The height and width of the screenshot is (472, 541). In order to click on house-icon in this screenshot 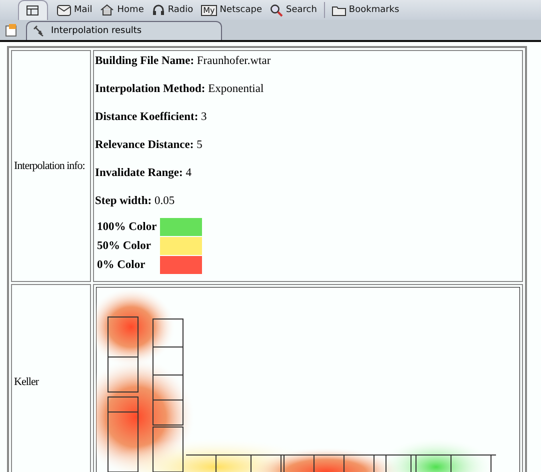, I will do `click(107, 10)`.